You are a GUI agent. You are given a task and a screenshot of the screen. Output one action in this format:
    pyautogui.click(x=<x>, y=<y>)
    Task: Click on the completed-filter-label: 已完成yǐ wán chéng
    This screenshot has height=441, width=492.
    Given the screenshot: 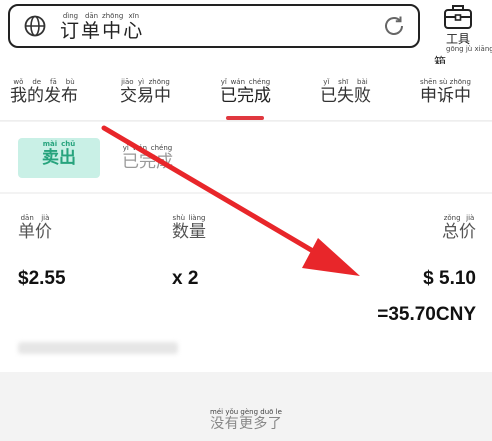 What is the action you would take?
    pyautogui.click(x=147, y=158)
    